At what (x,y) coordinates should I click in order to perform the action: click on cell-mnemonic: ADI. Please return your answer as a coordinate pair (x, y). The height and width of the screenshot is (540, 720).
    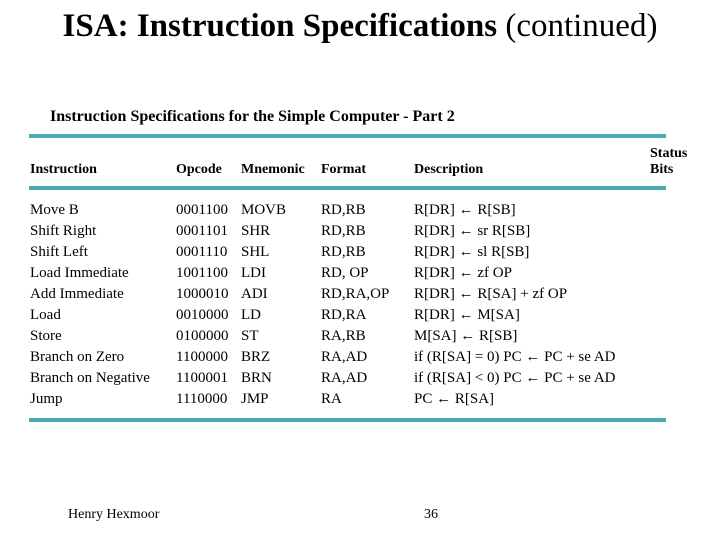
    Looking at the image, I should click on (254, 294).